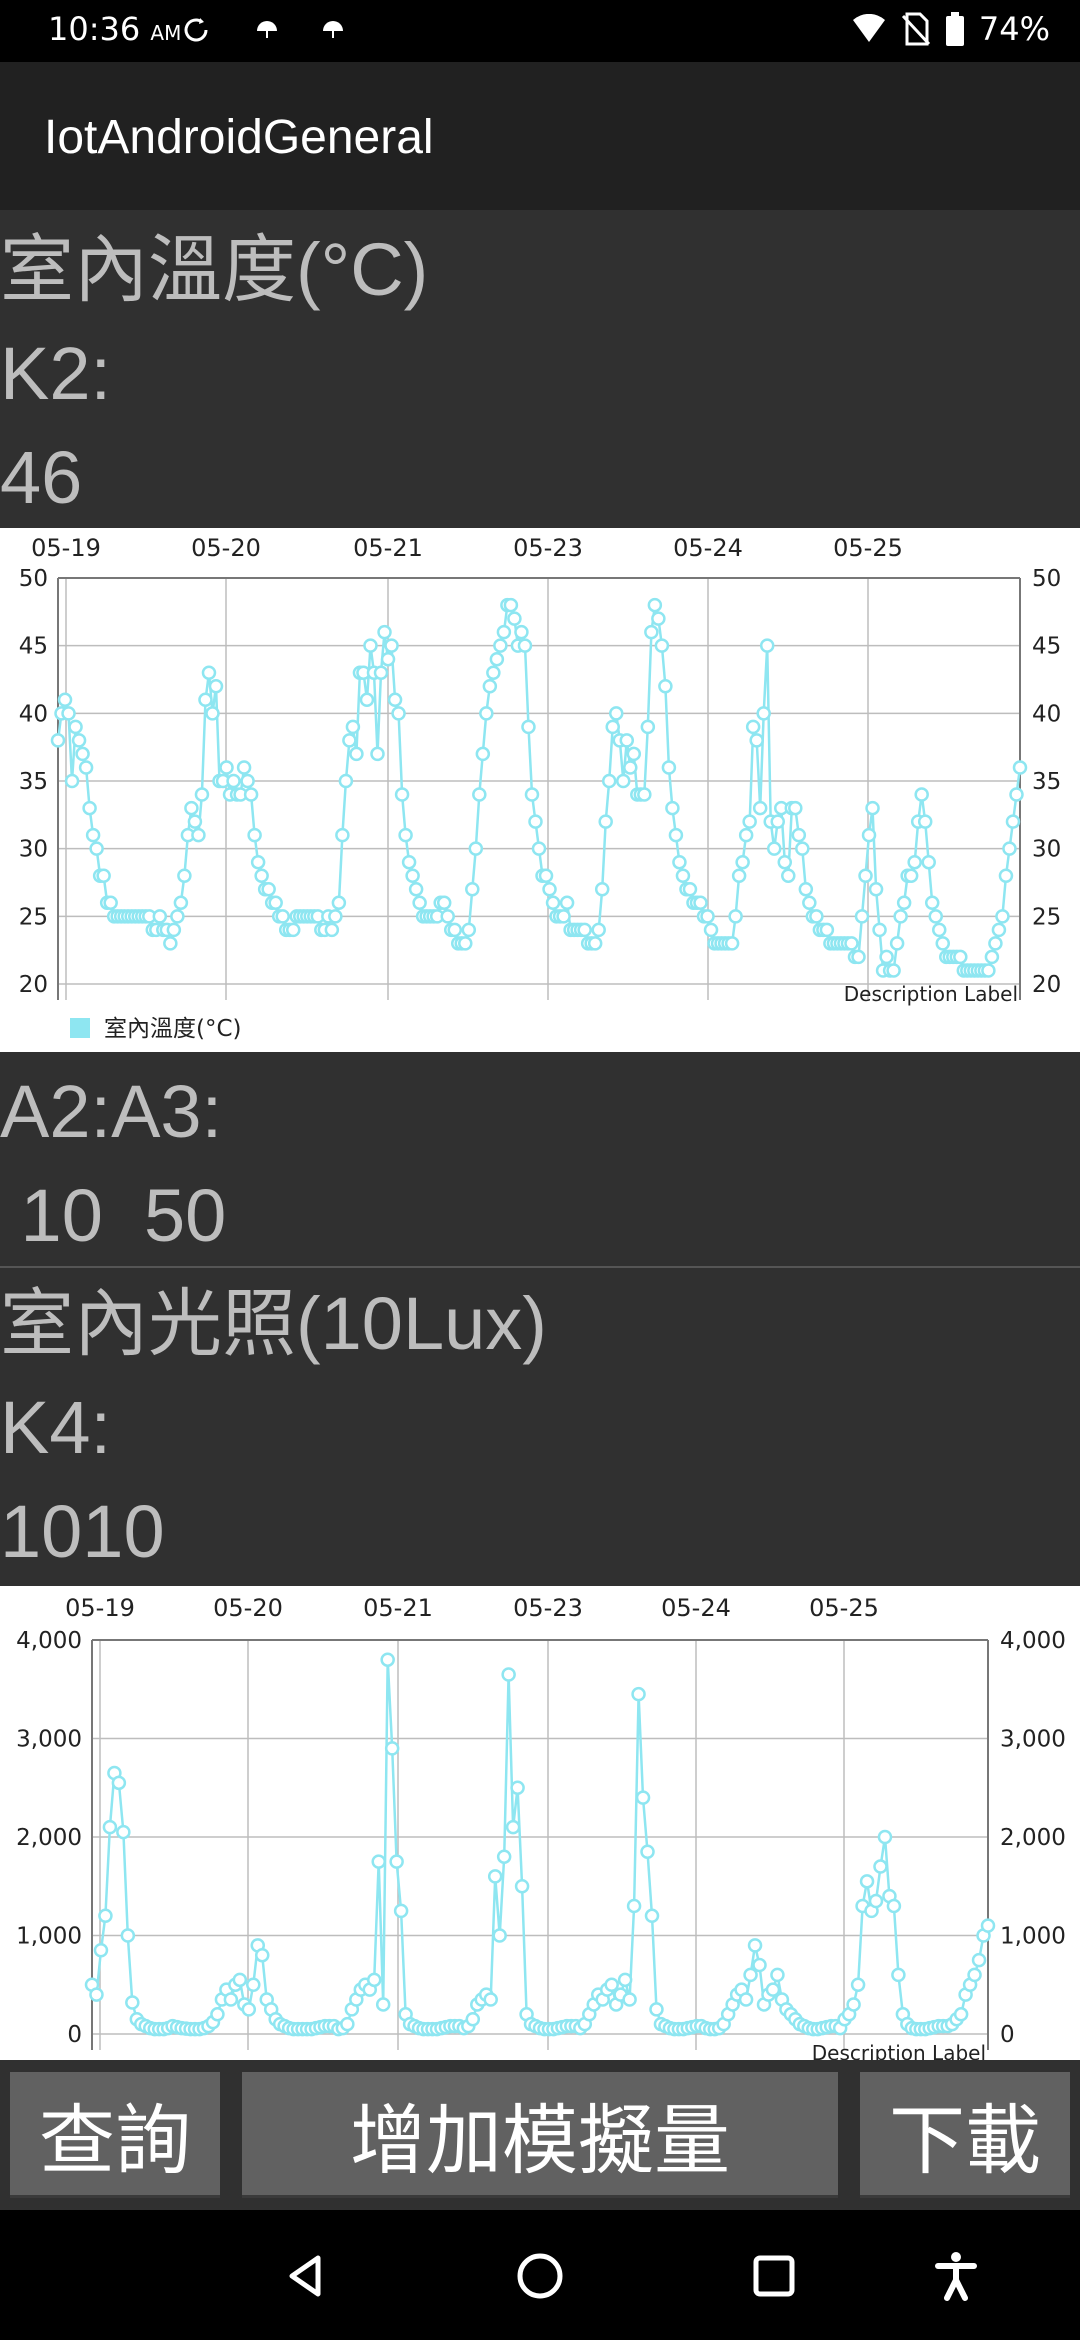 The image size is (1080, 2340). Describe the element at coordinates (248, 1608) in the screenshot. I see `x-tick-label: 05-20` at that location.